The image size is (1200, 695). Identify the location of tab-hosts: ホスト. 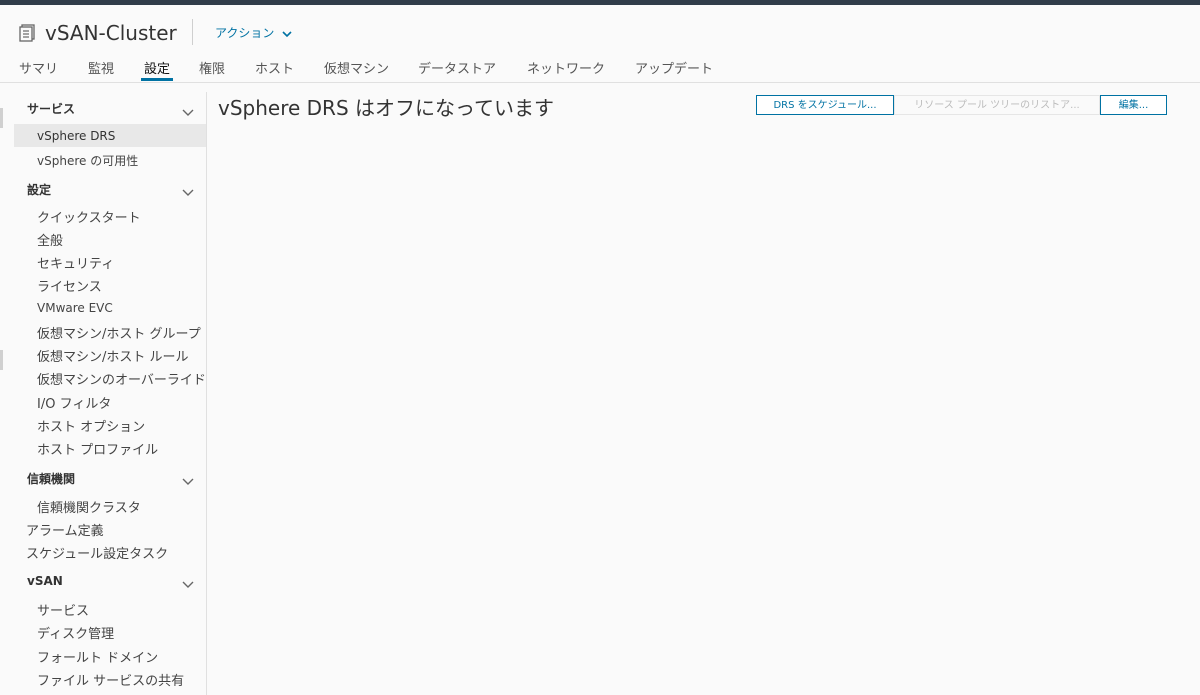
(274, 67).